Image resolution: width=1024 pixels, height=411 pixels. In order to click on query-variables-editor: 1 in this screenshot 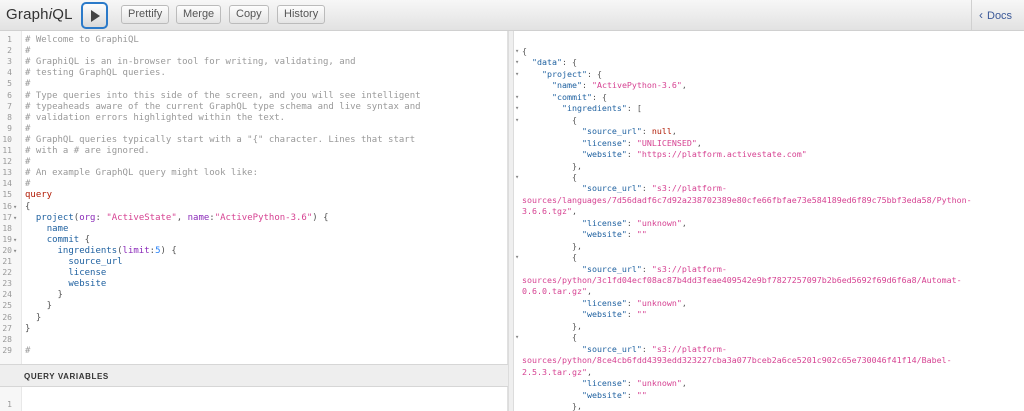, I will do `click(254, 399)`.